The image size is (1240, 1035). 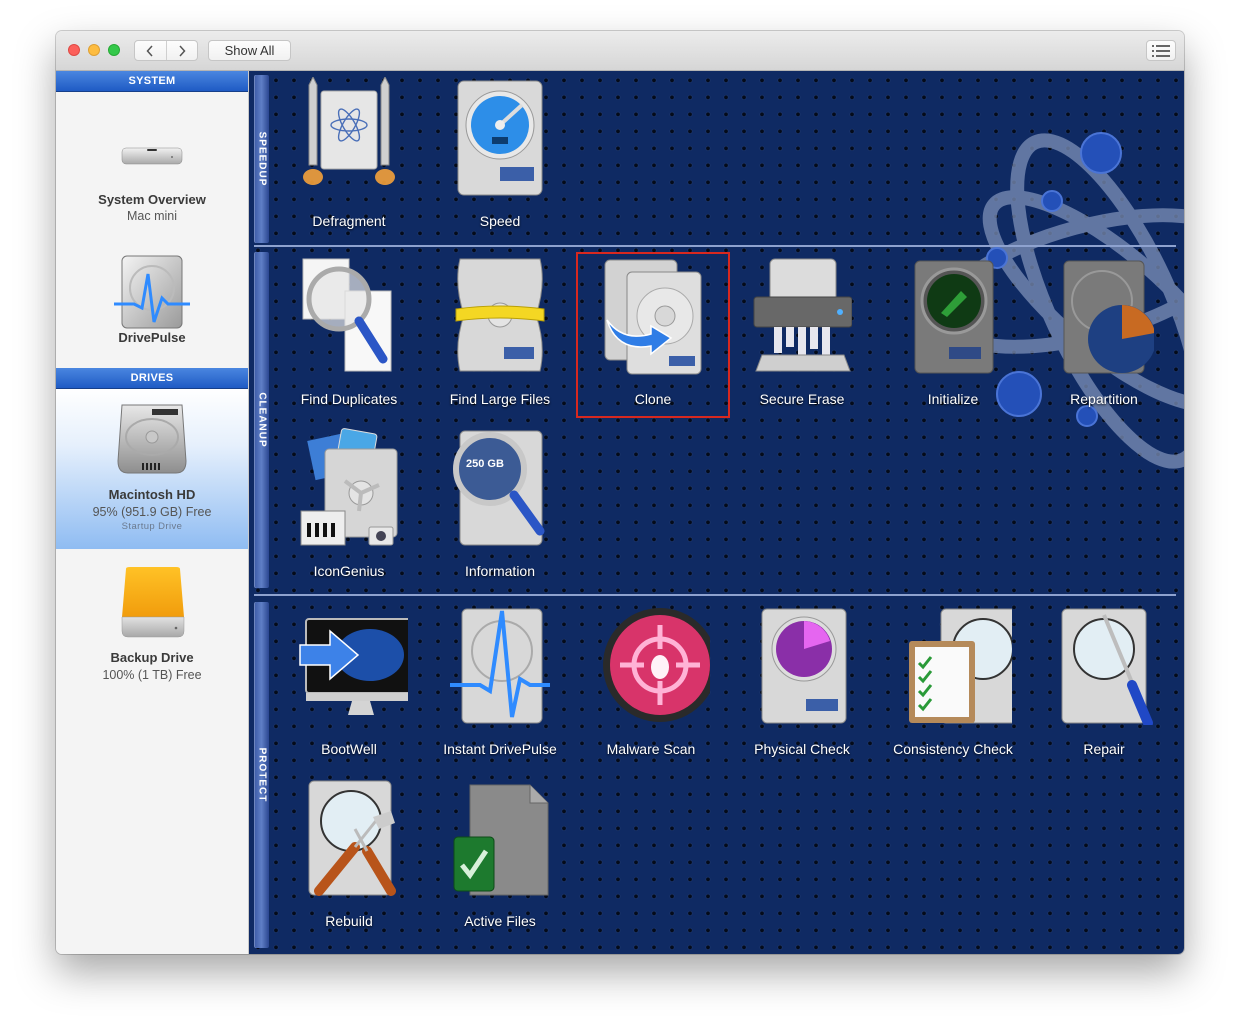 I want to click on chevron-right-icon, so click(x=182, y=50).